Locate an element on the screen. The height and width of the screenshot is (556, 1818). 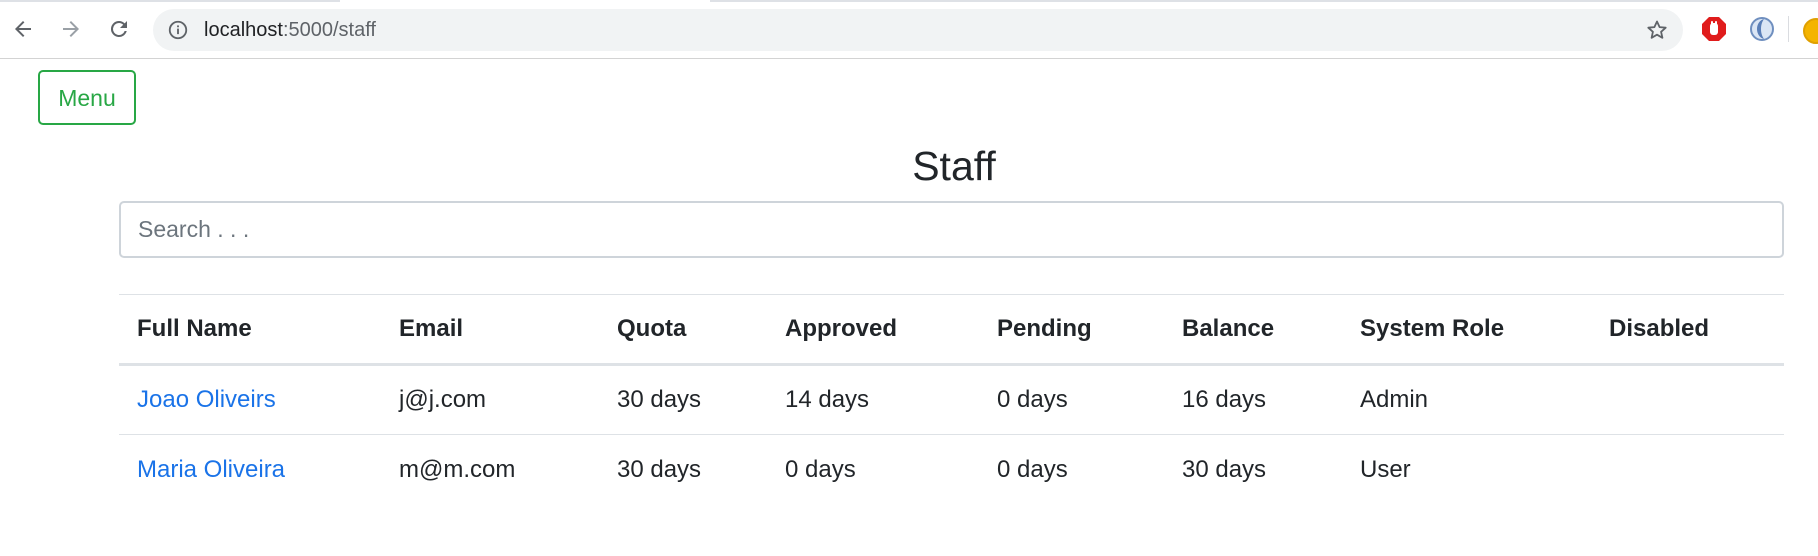
cell-full-name: Maria Oliveira is located at coordinates (250, 470).